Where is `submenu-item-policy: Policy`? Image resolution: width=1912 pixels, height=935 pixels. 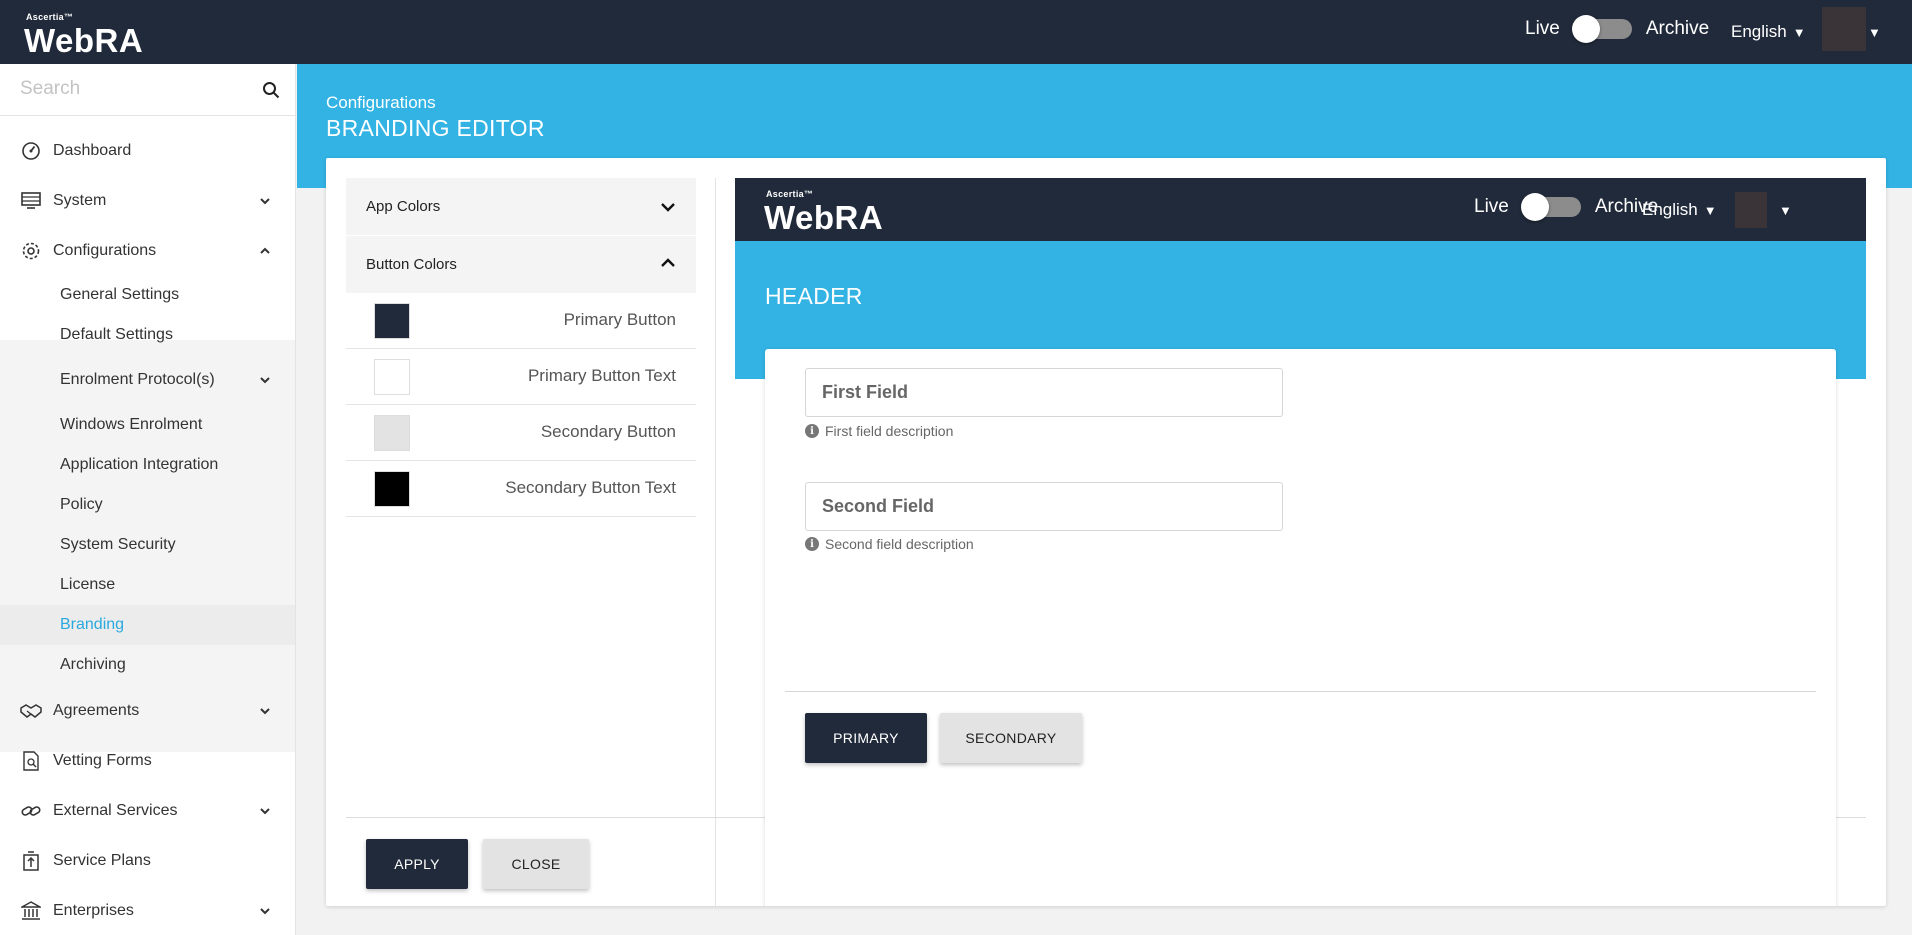
submenu-item-policy: Policy is located at coordinates (147, 505).